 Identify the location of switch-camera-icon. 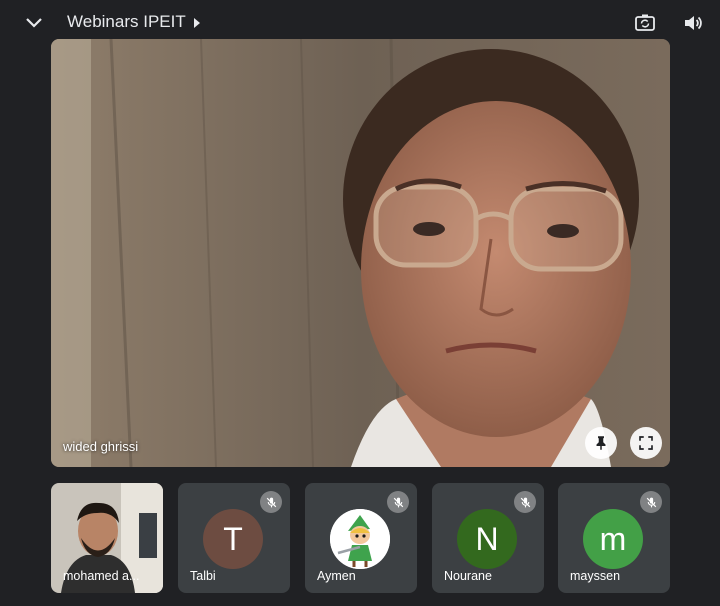
(645, 23).